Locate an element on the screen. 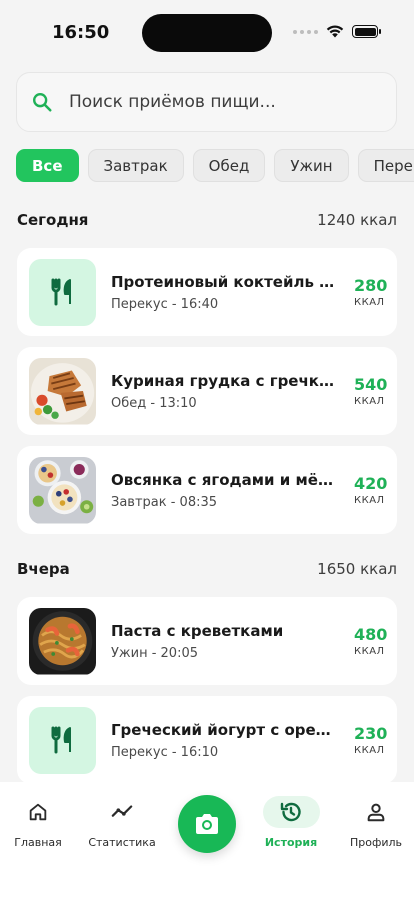  chicken-photo is located at coordinates (62, 391).